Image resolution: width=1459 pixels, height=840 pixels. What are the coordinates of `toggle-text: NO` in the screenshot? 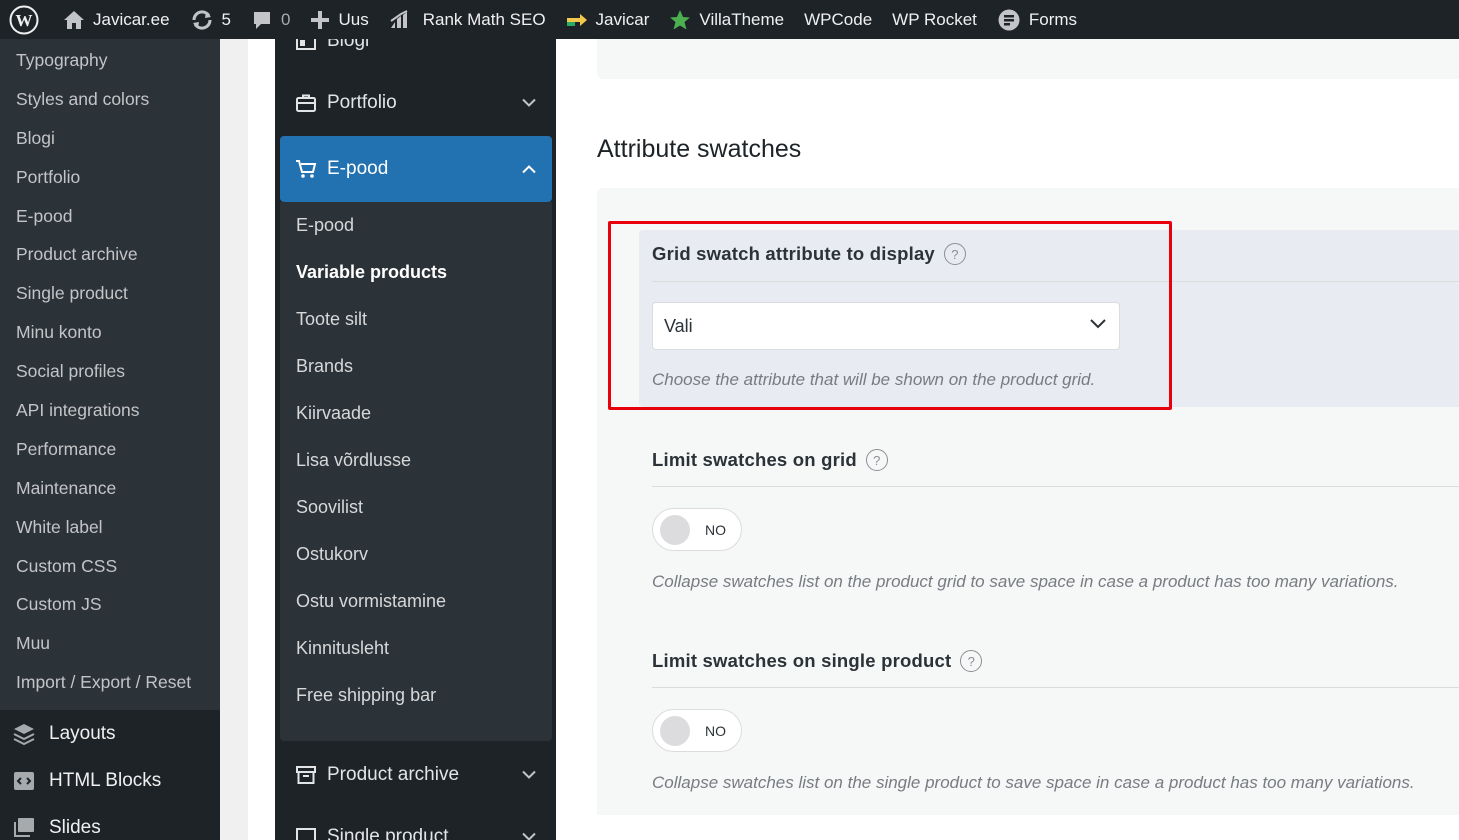 It's located at (715, 730).